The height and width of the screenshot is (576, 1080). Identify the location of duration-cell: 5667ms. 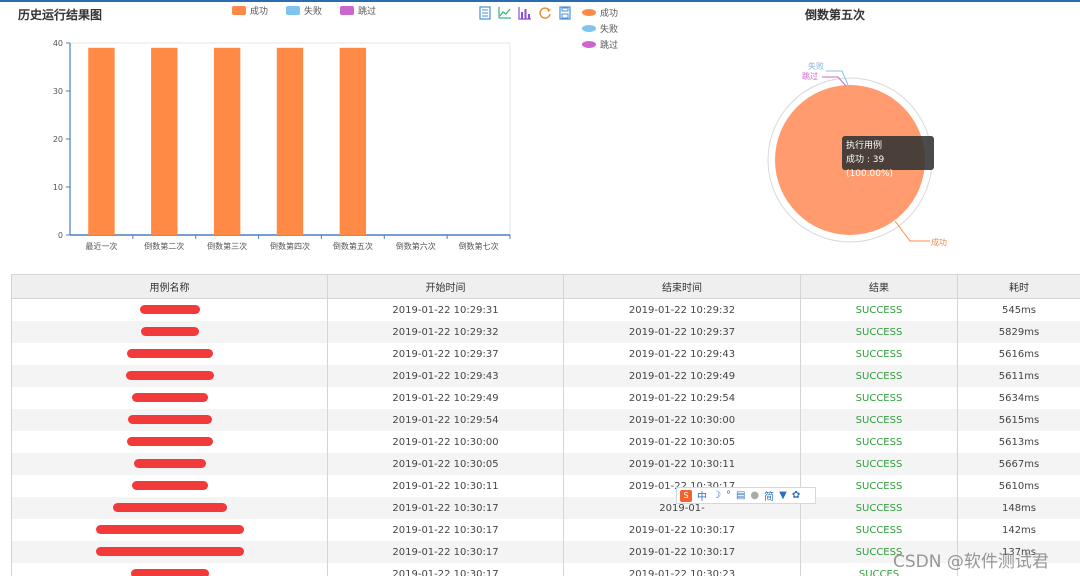
(1018, 464).